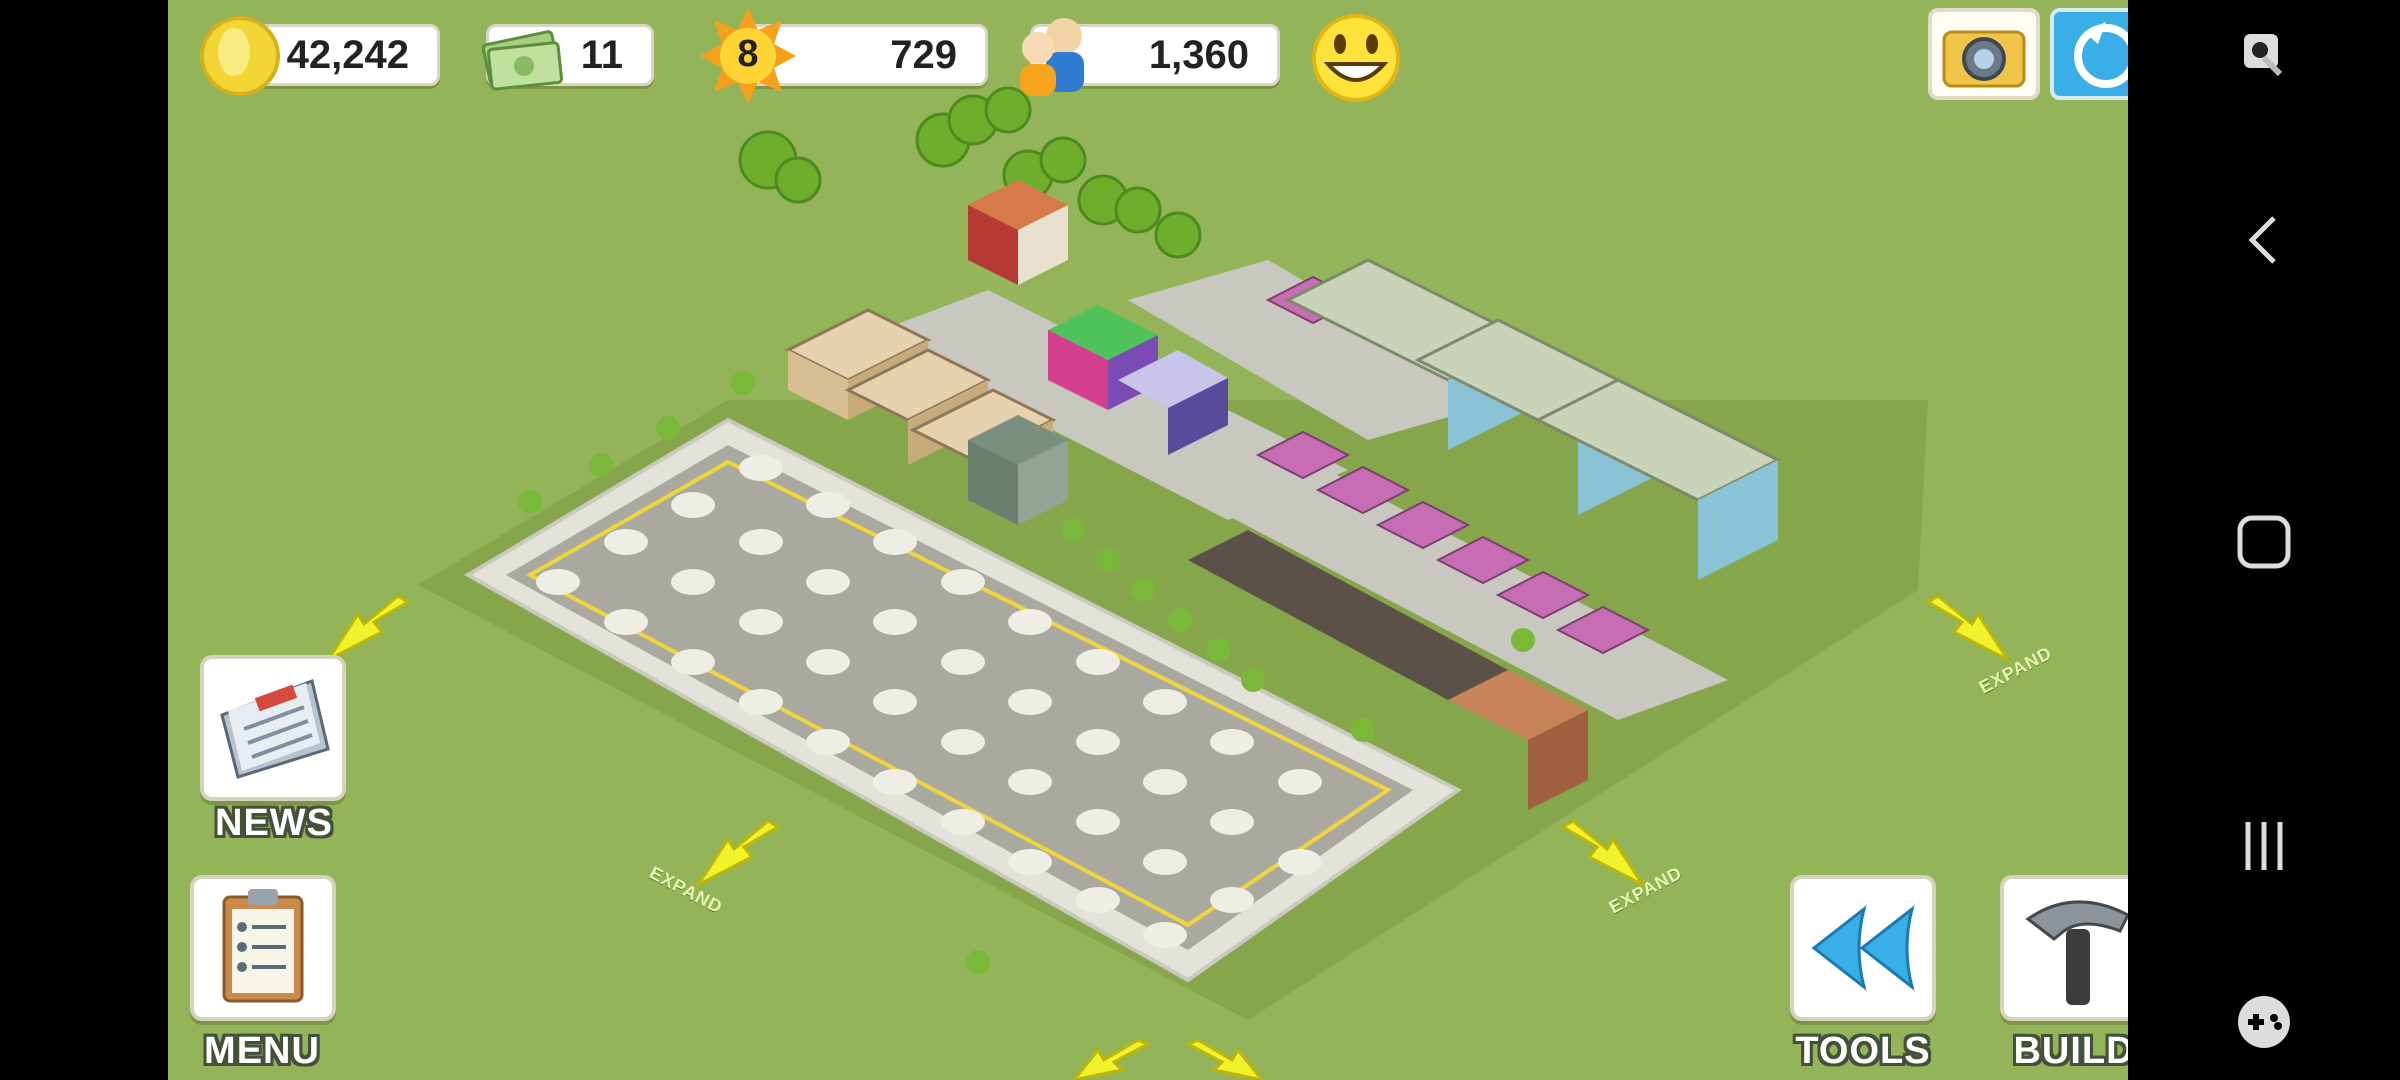  Describe the element at coordinates (262, 1051) in the screenshot. I see `menu-label: MENU` at that location.